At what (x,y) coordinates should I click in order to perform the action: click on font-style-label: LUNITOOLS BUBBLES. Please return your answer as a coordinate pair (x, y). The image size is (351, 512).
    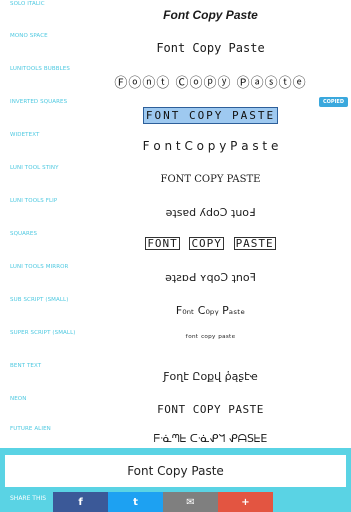
    Looking at the image, I should click on (40, 69).